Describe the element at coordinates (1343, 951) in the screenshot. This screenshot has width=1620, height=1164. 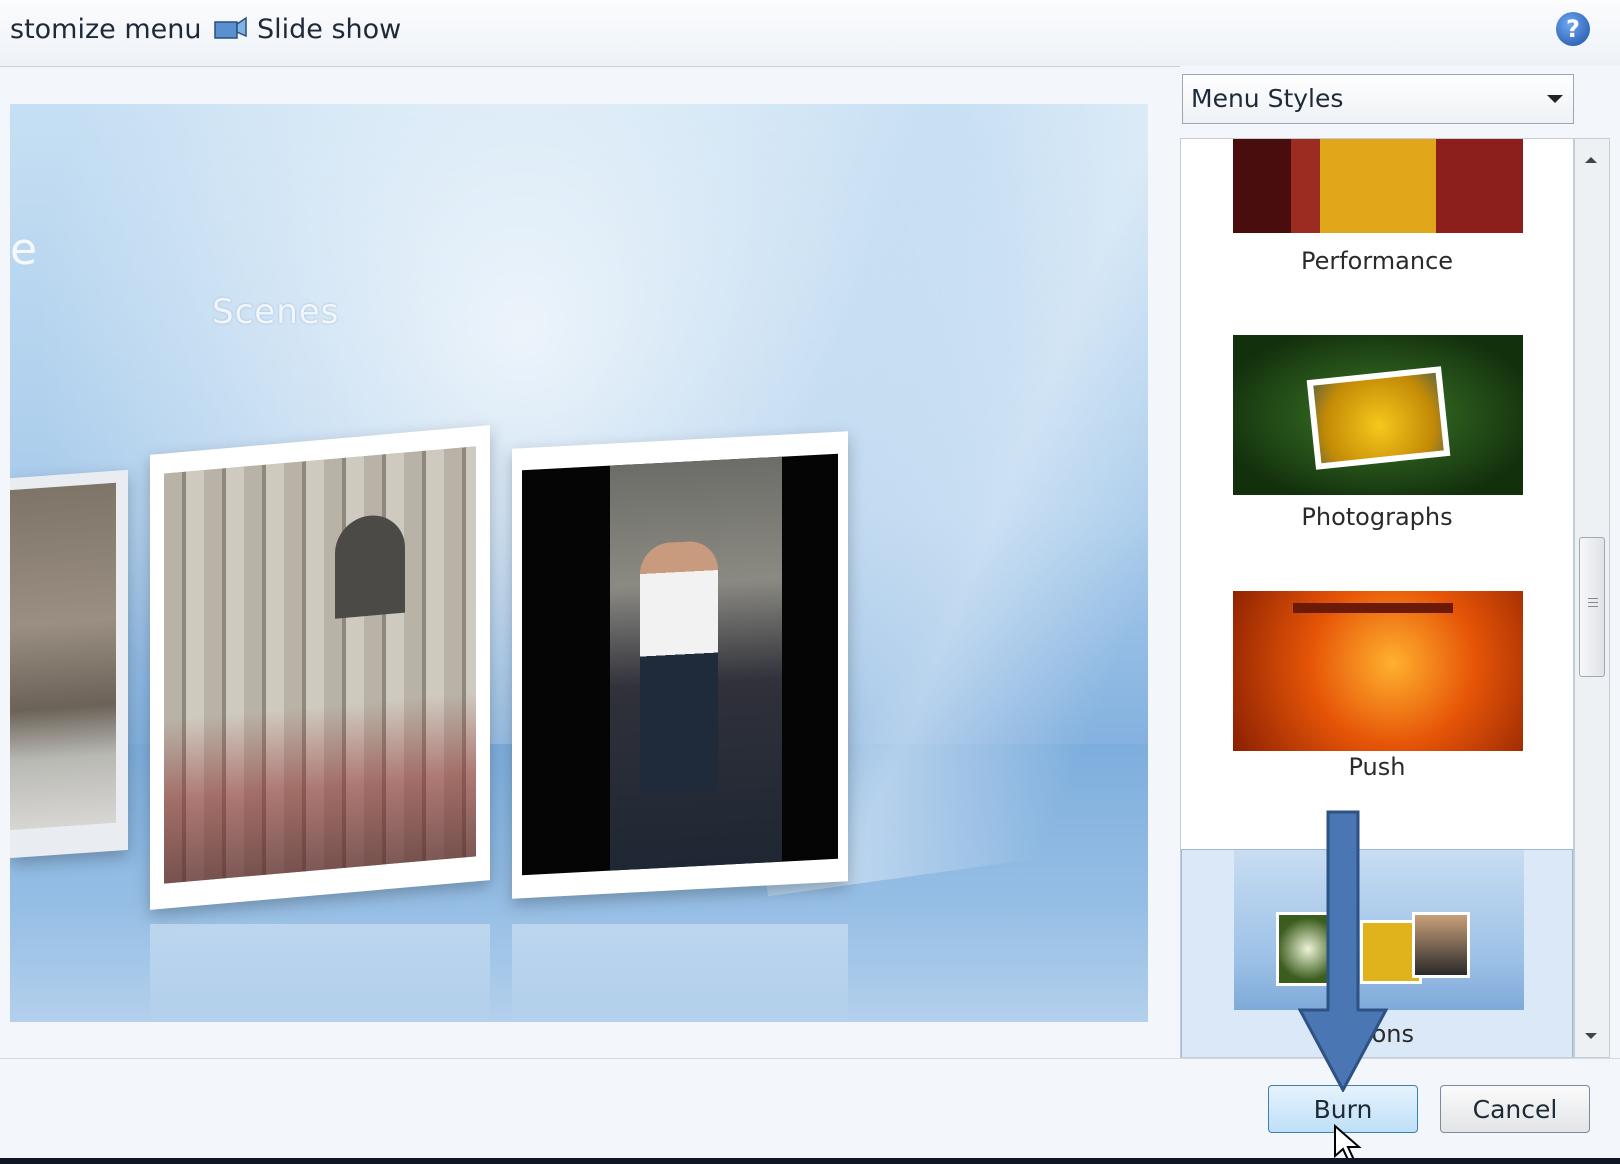
I see `down-arrow-annotation-icon` at that location.